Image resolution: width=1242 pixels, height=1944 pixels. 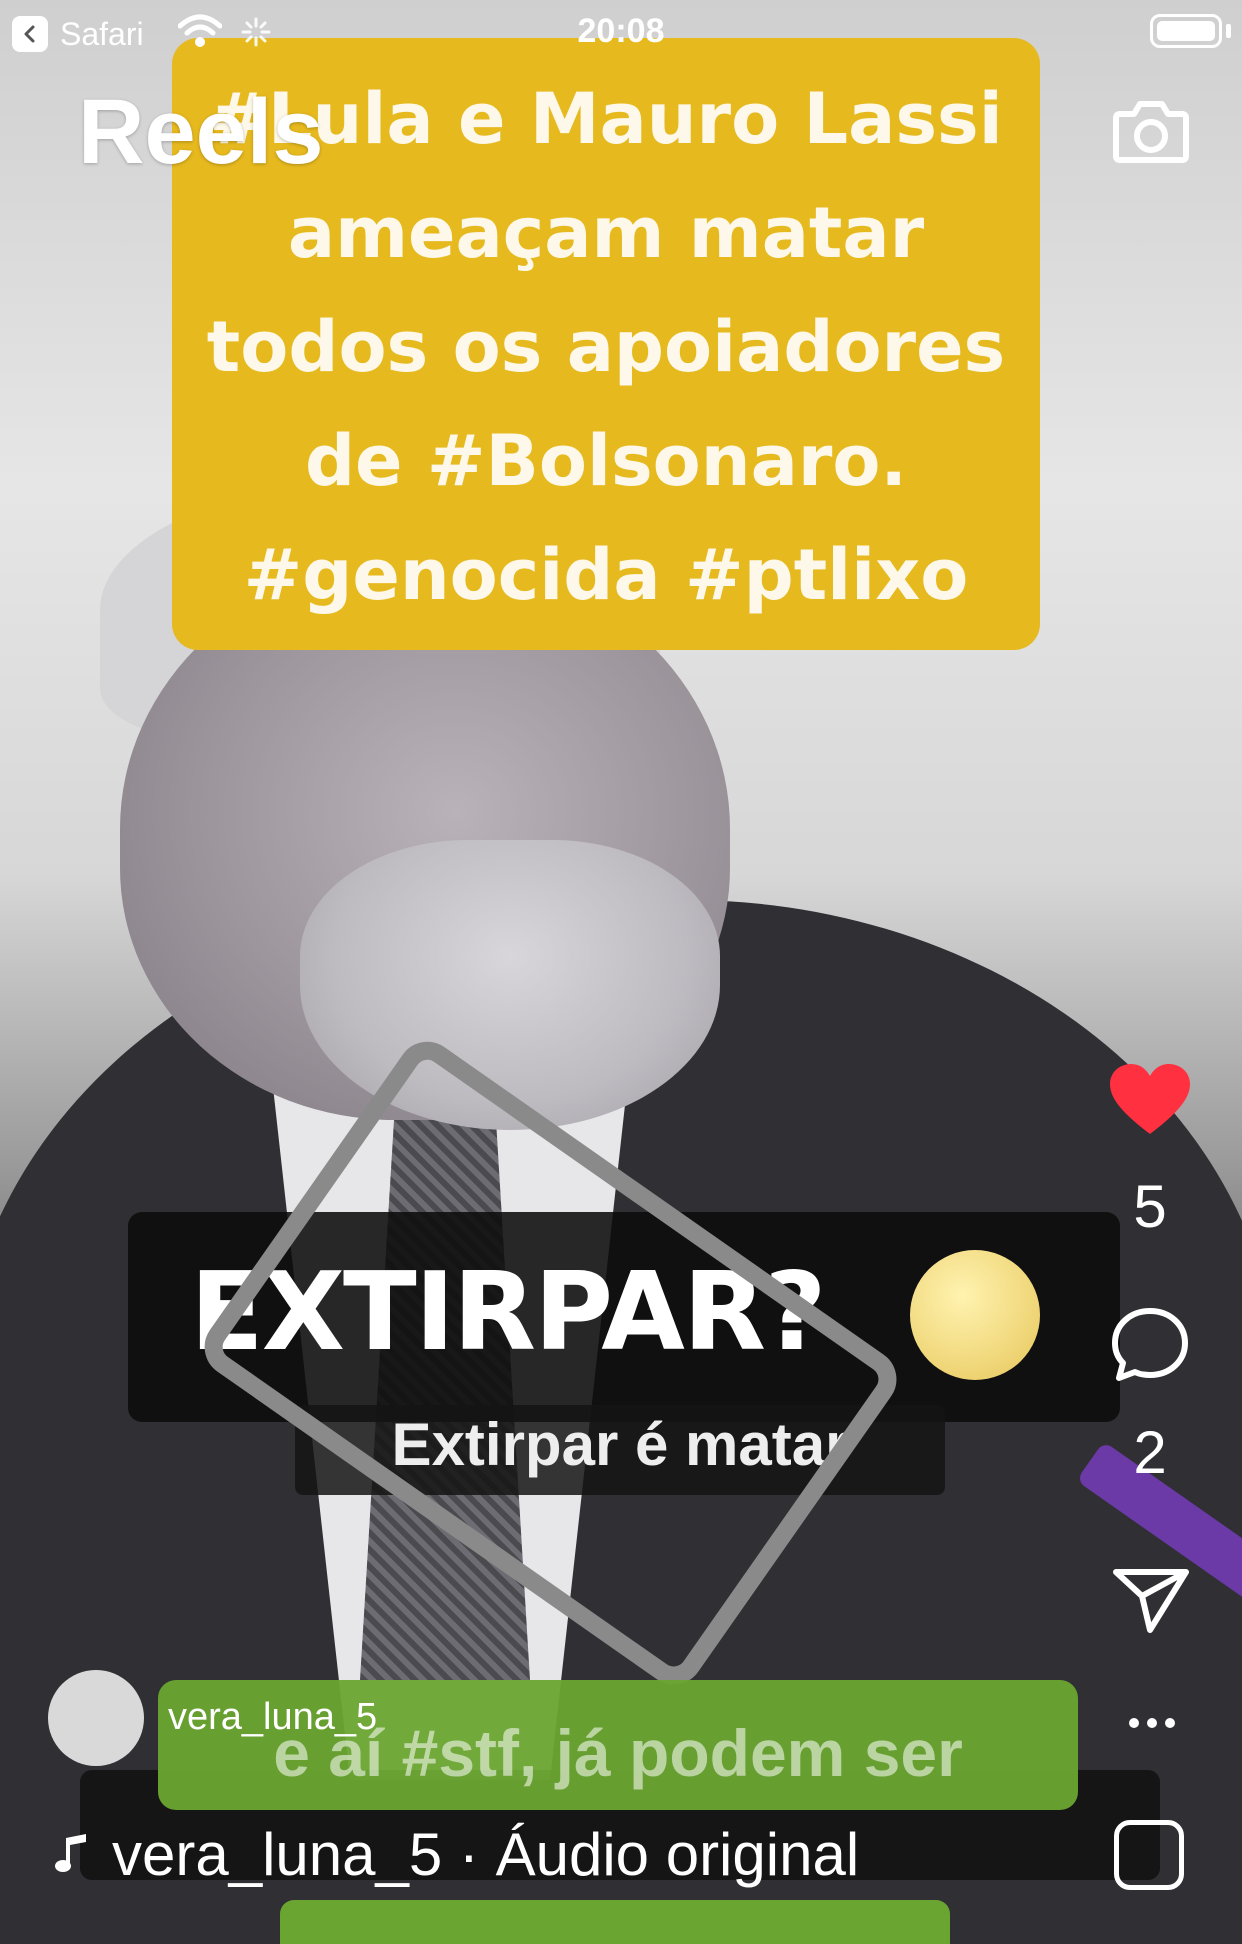 I want to click on like-button, so click(x=1150, y=1102).